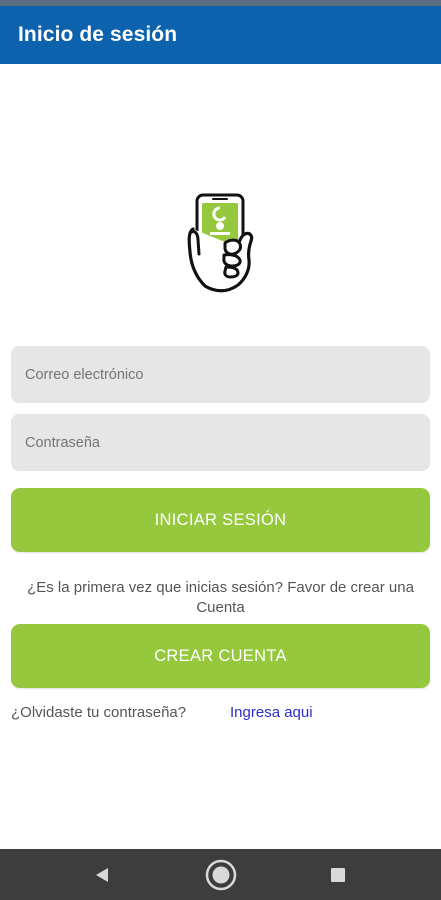  I want to click on hand-holding-phone-icon, so click(221, 244).